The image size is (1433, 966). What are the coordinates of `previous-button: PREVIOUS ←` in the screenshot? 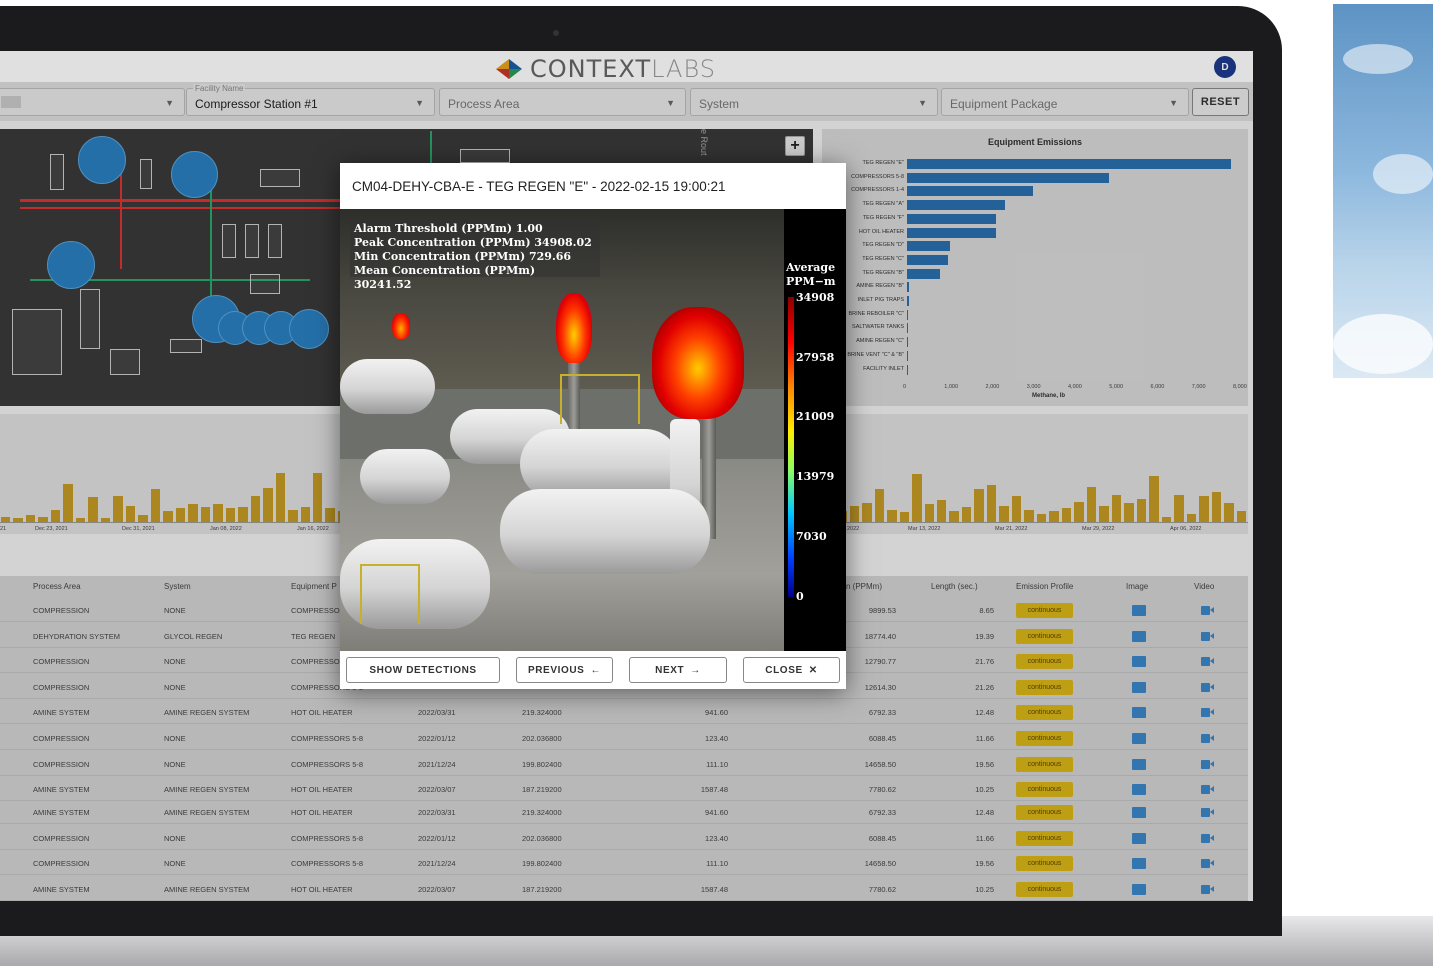 It's located at (564, 670).